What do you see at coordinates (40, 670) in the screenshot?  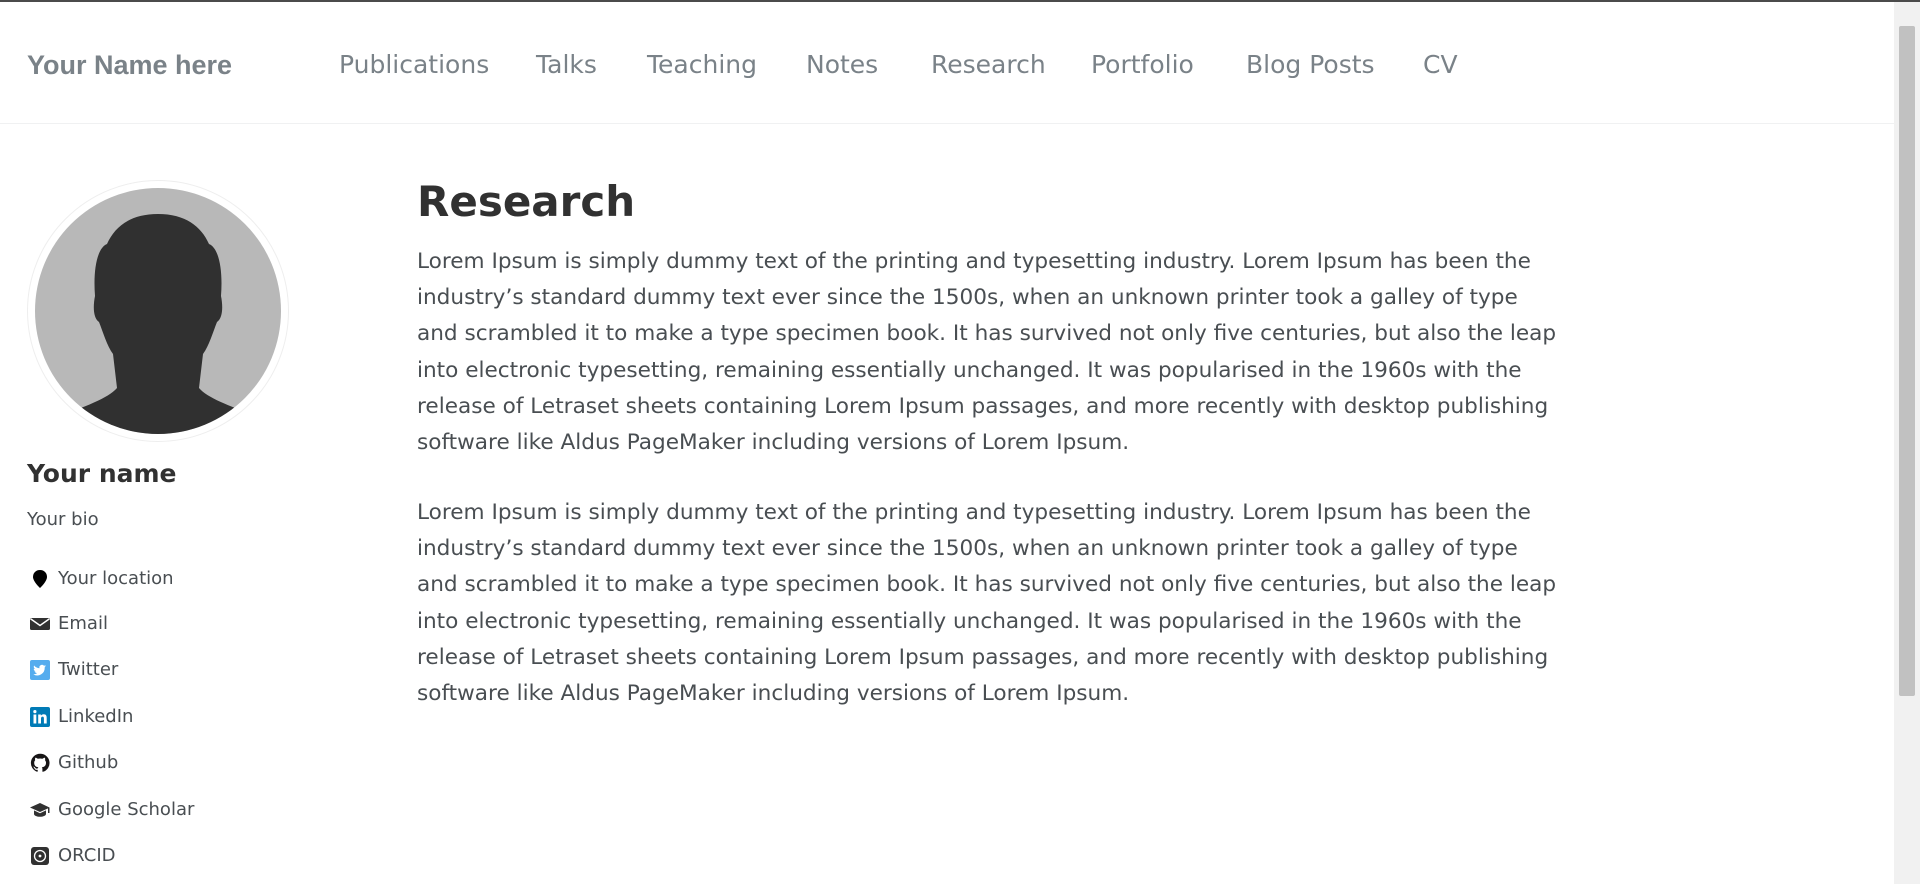 I see `twitter-icon` at bounding box center [40, 670].